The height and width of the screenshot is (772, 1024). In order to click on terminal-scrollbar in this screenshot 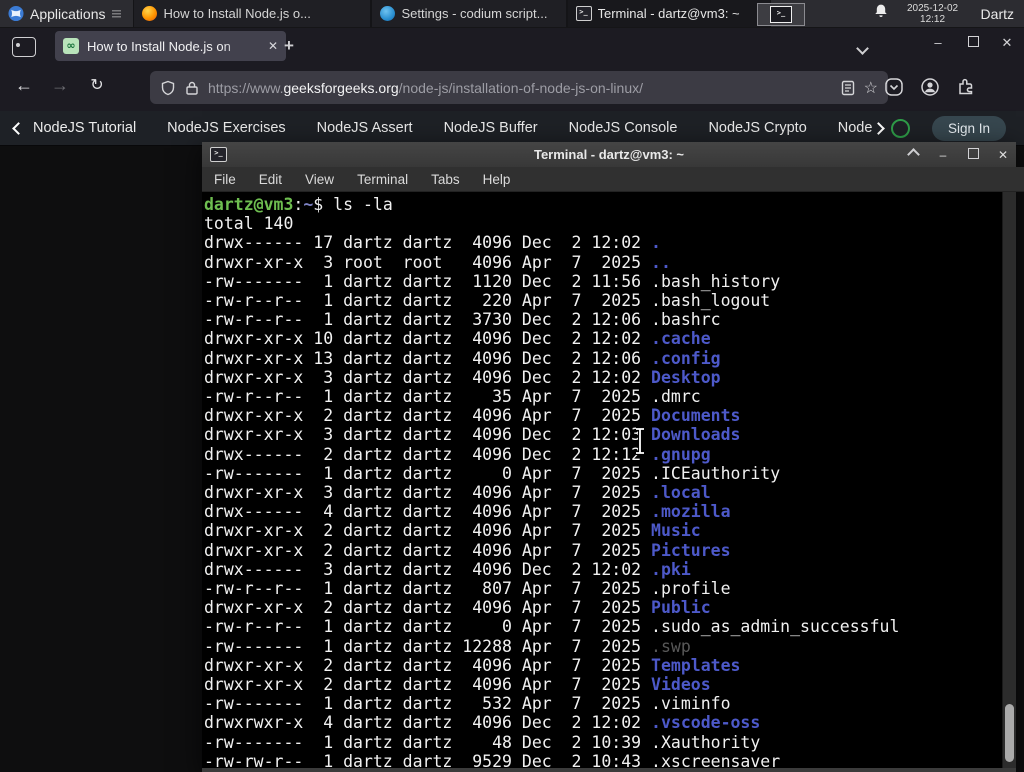, I will do `click(1009, 480)`.